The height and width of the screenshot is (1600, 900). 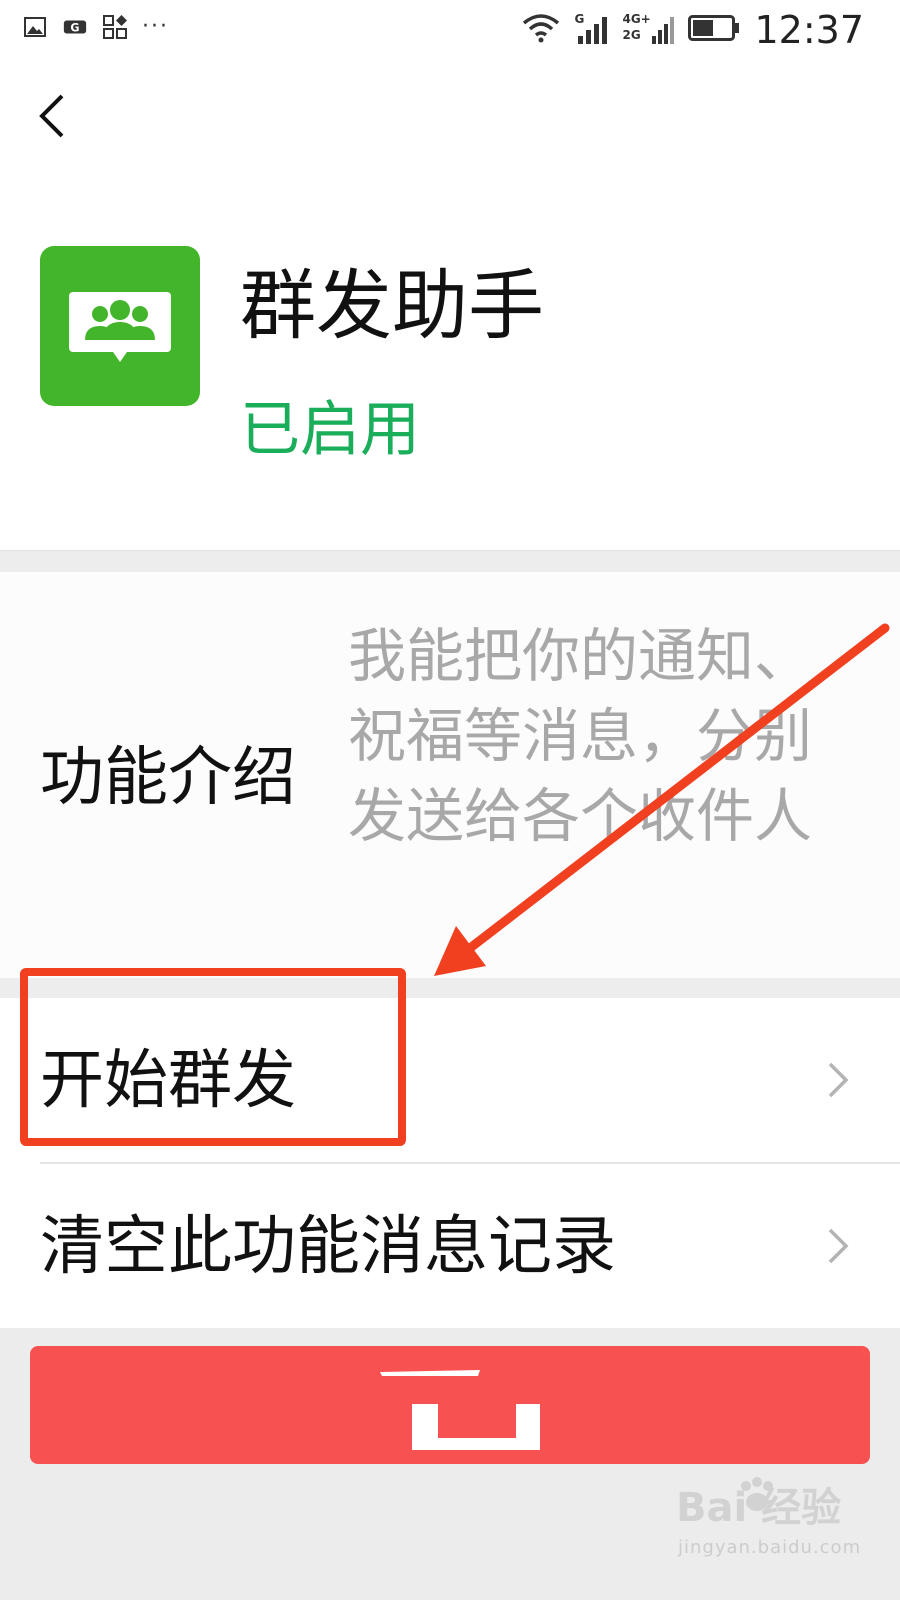 What do you see at coordinates (809, 30) in the screenshot?
I see `clock: 12:37` at bounding box center [809, 30].